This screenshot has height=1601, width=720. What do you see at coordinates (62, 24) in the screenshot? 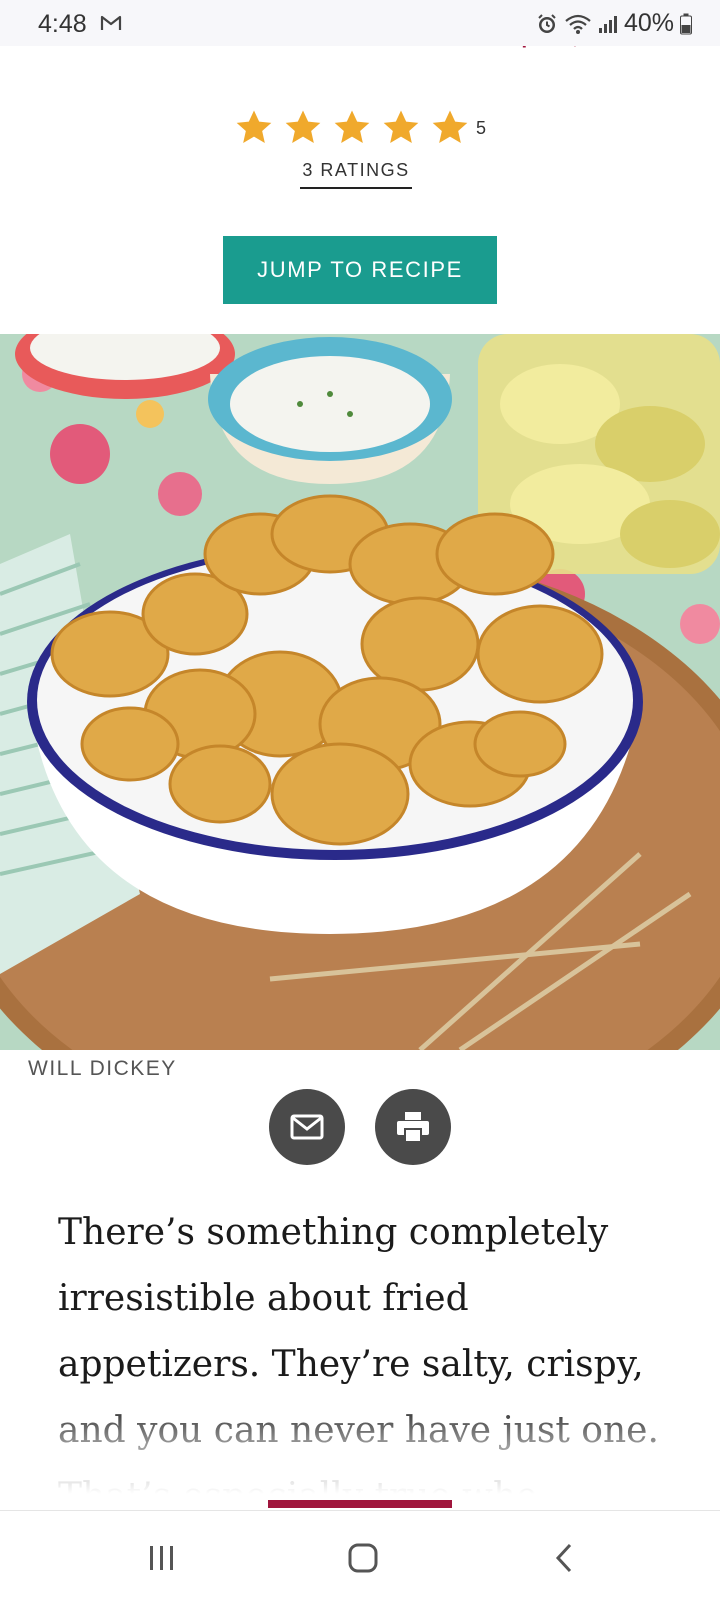
I see `status-time: 4:48` at bounding box center [62, 24].